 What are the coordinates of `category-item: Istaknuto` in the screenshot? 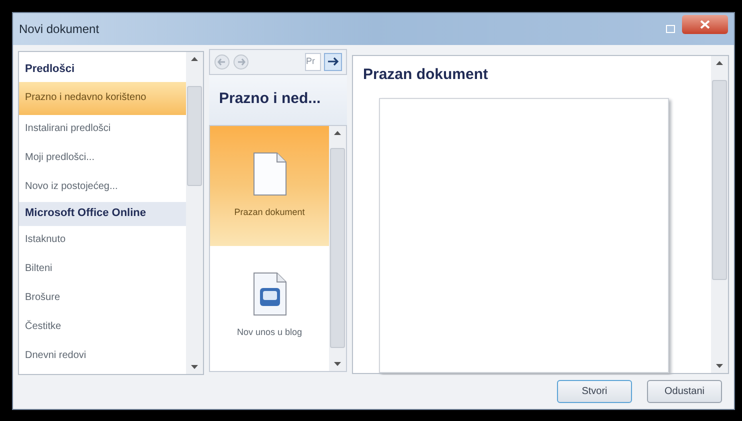 It's located at (102, 240).